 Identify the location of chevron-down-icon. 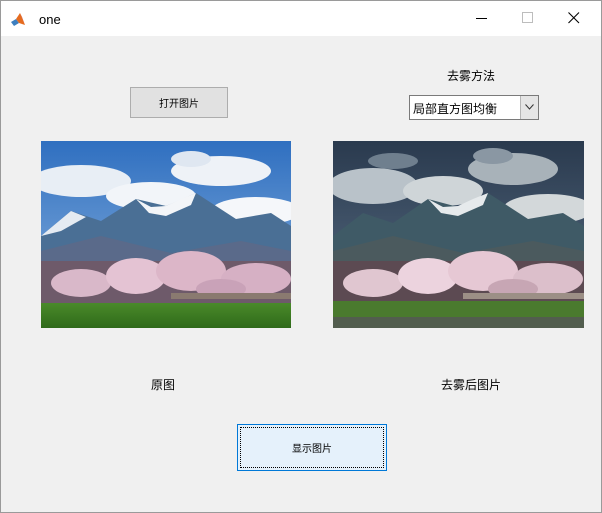
(529, 107).